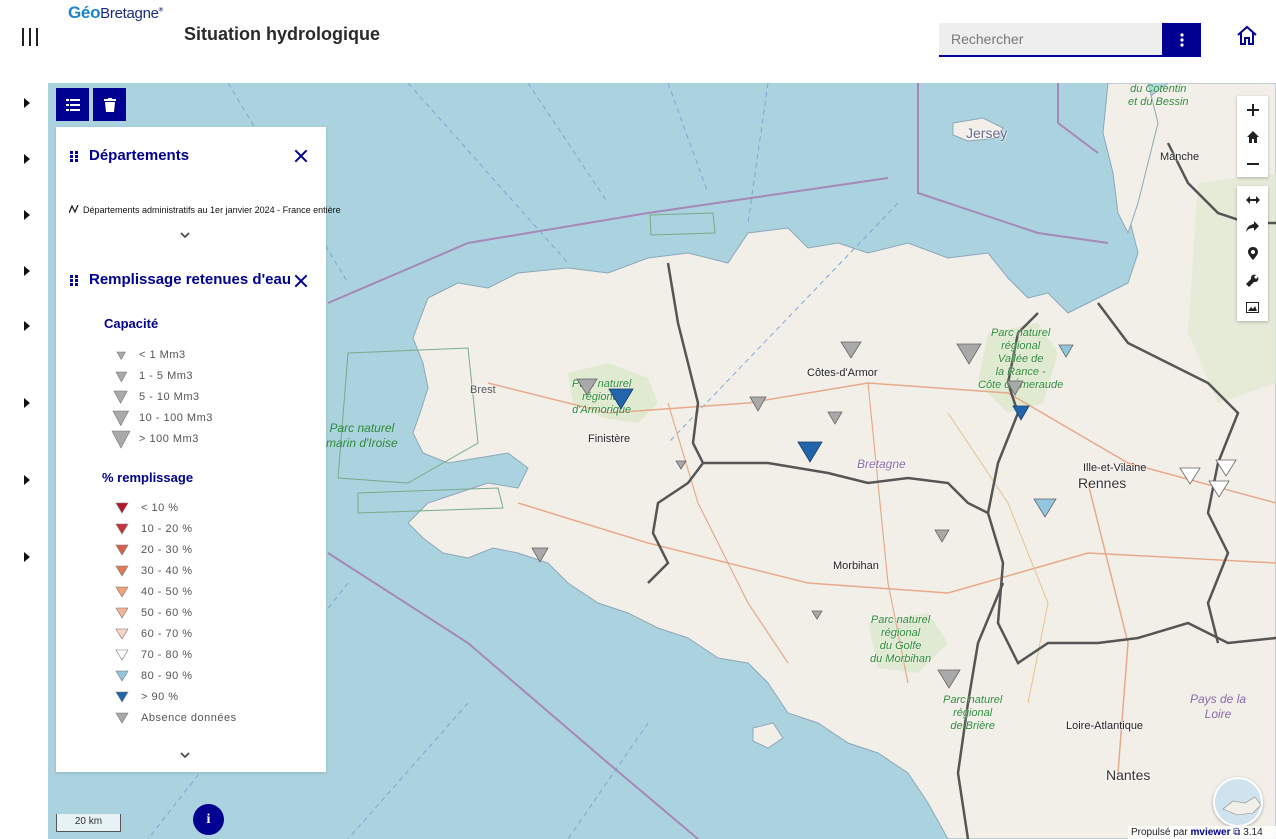  Describe the element at coordinates (1159, 832) in the screenshot. I see `attribution-prefix: Propulsé par` at that location.